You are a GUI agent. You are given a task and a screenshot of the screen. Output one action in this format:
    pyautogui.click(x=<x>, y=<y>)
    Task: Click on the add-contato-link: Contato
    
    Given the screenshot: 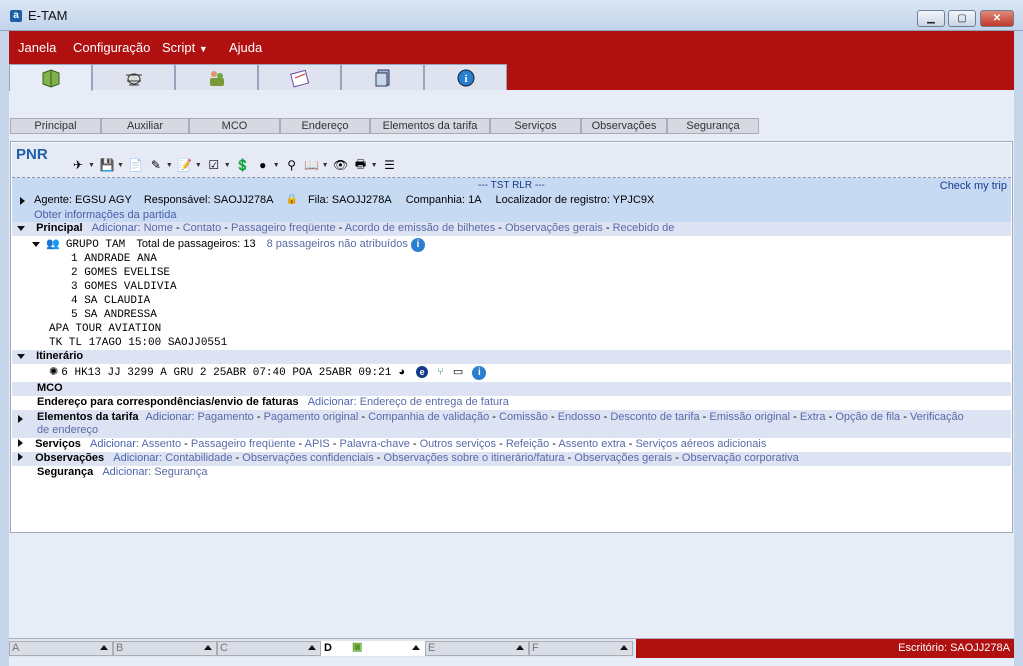 What is the action you would take?
    pyautogui.click(x=202, y=228)
    